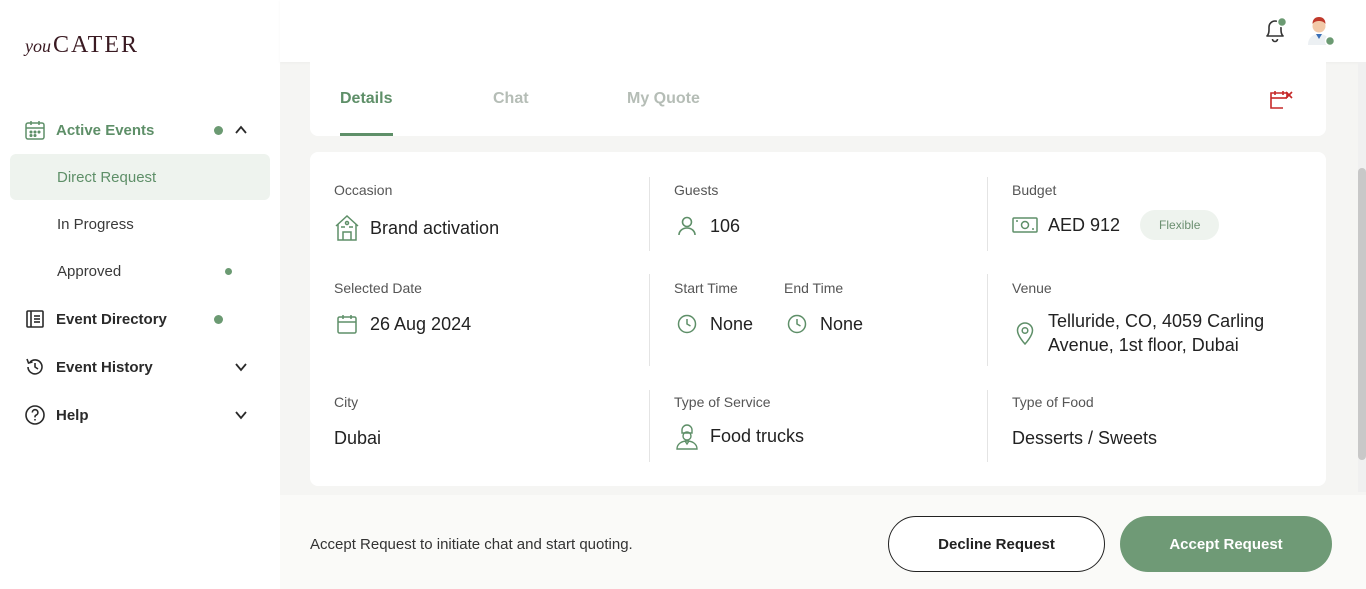 This screenshot has width=1366, height=589. Describe the element at coordinates (402, 308) in the screenshot. I see `selected-date-field: Selected Date 26 Aug 2024` at that location.